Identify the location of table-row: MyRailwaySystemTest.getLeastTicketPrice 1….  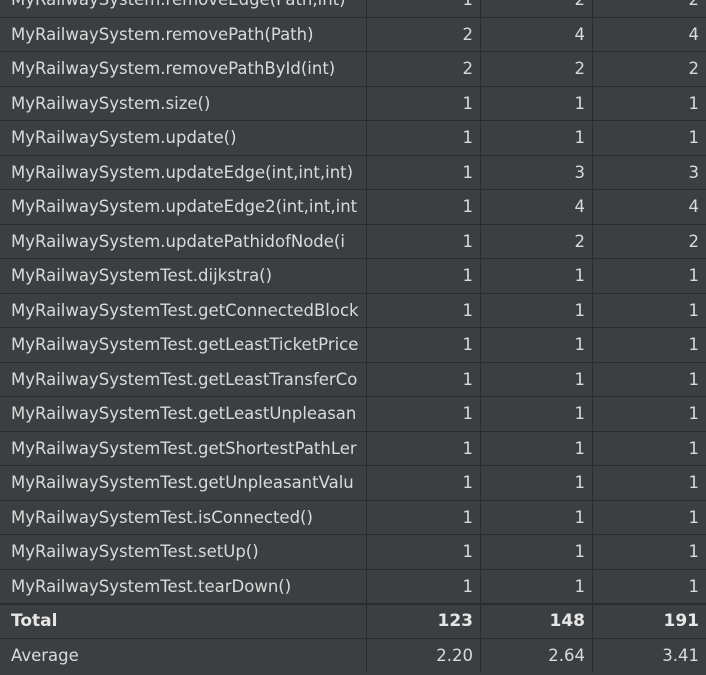
(353, 344).